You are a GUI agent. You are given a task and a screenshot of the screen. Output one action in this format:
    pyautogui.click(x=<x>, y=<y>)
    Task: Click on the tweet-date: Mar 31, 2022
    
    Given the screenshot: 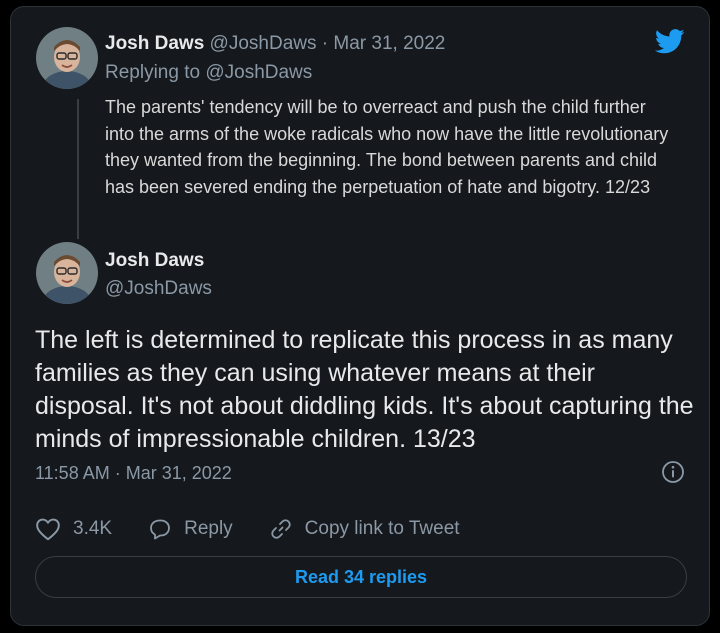 What is the action you would take?
    pyautogui.click(x=389, y=43)
    